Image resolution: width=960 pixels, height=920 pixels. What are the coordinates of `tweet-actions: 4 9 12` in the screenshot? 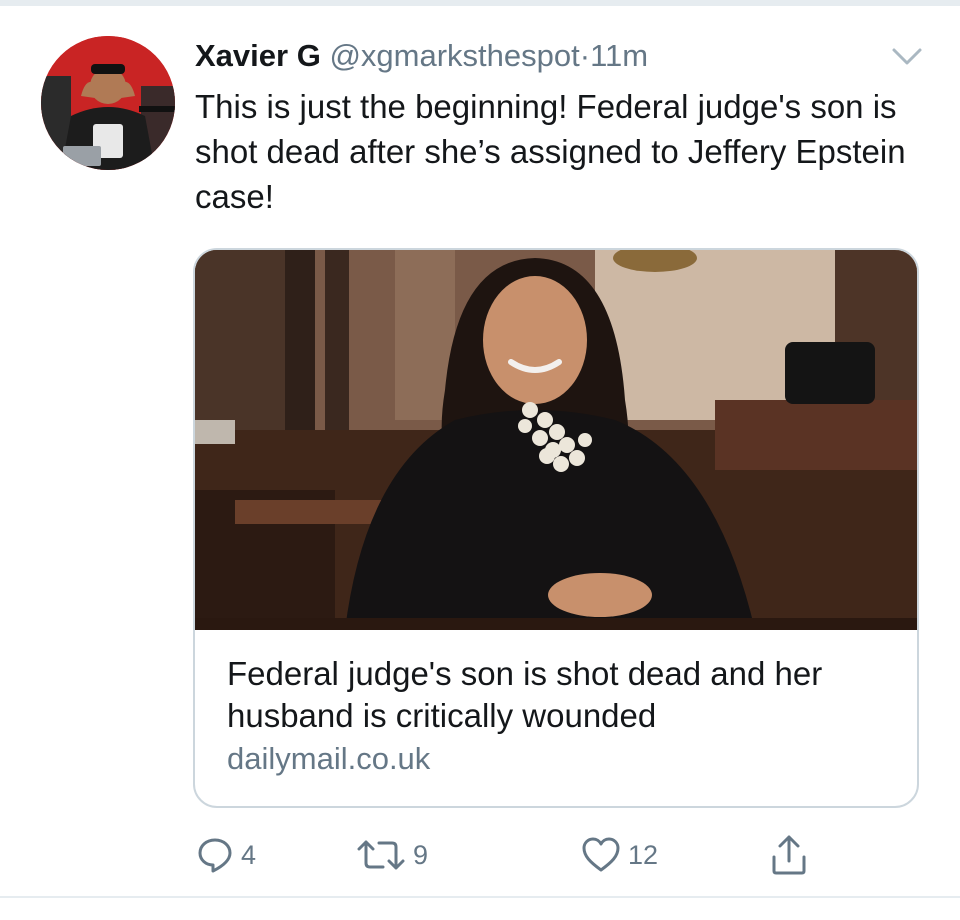 It's located at (565, 855).